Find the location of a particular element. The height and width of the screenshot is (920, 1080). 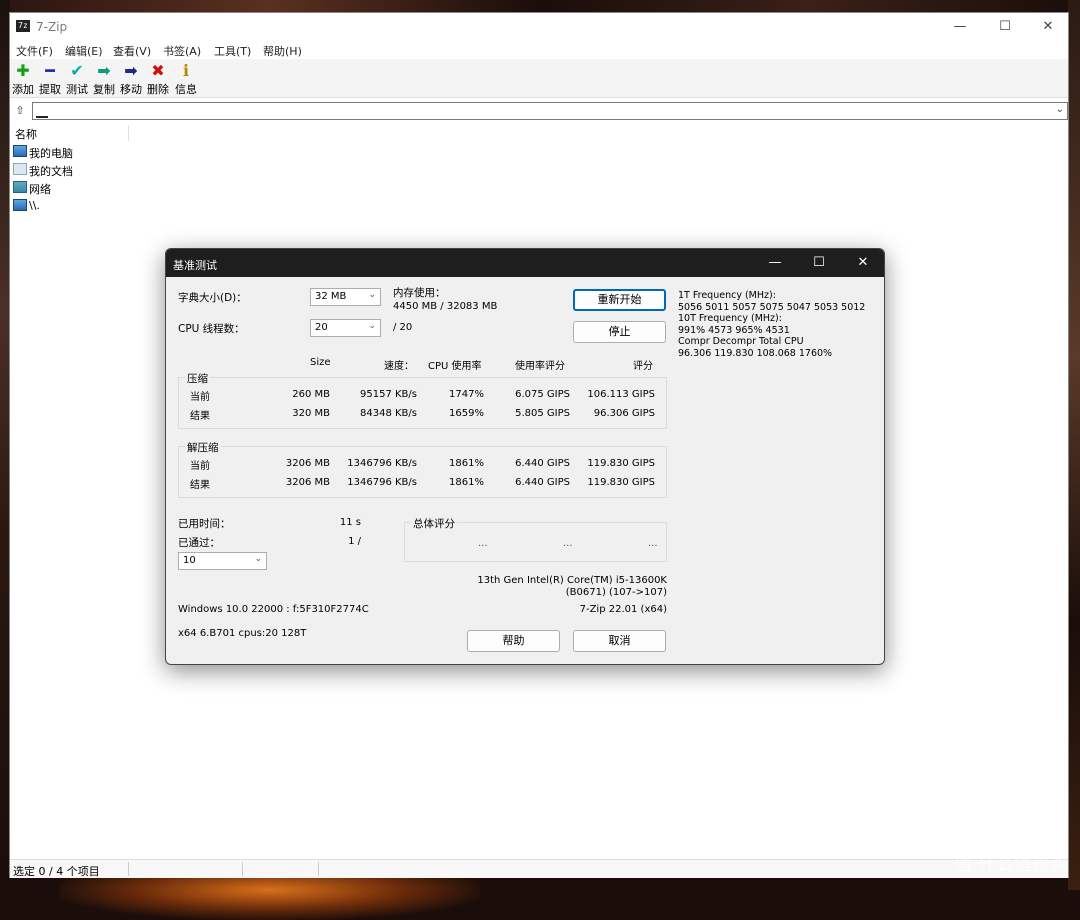

dict-size-select: 32 MB ⌄ is located at coordinates (345, 297).